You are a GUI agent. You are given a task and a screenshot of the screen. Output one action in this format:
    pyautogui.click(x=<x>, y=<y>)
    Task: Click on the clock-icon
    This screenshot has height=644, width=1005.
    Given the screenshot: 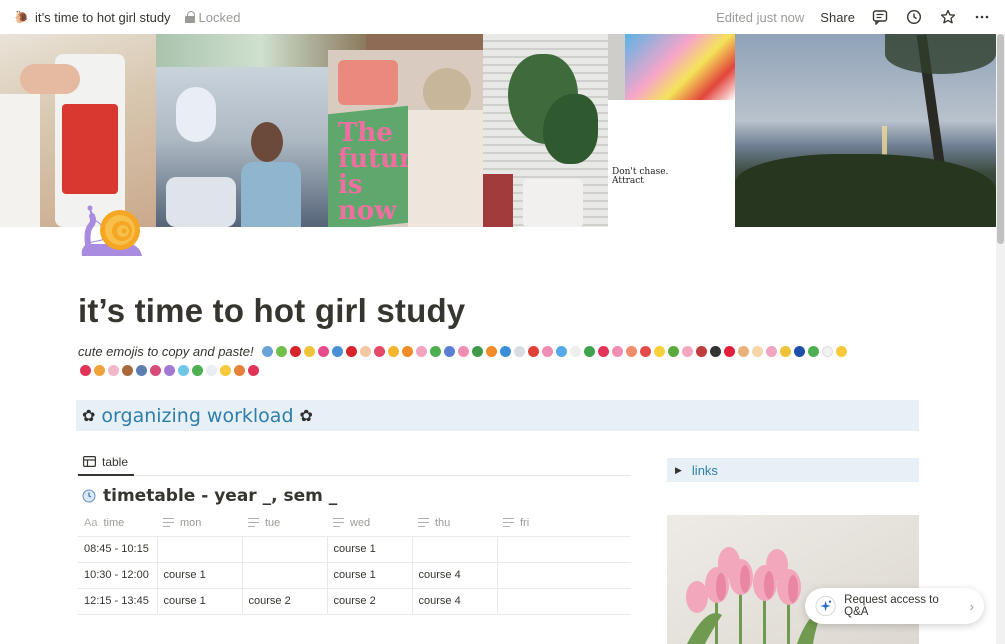 What is the action you would take?
    pyautogui.click(x=89, y=496)
    